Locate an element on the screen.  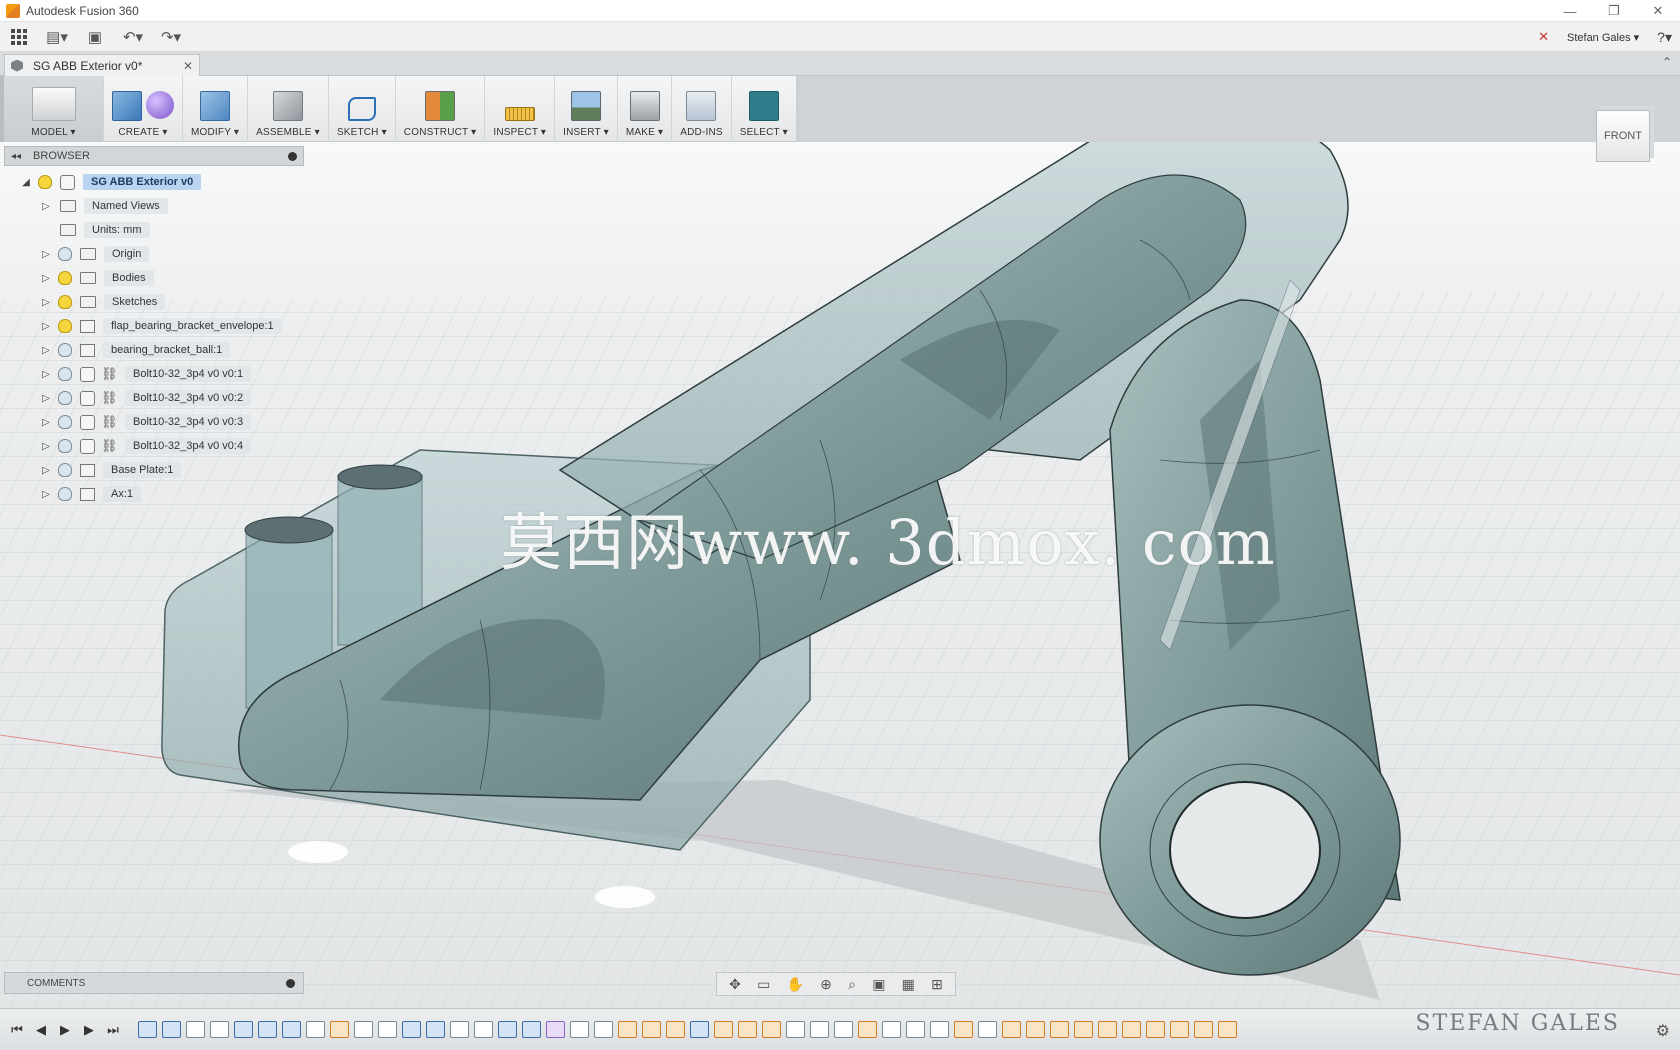
tree-item-bolt-3: ▷ ⛓ Bolt10-32_3p4 v0 v0:3 is located at coordinates (154, 422).